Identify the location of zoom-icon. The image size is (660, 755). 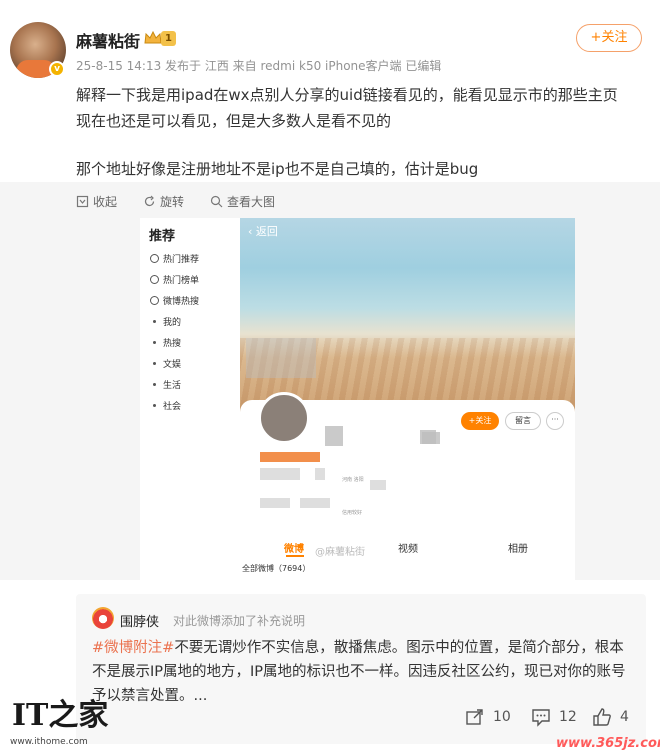
(216, 201).